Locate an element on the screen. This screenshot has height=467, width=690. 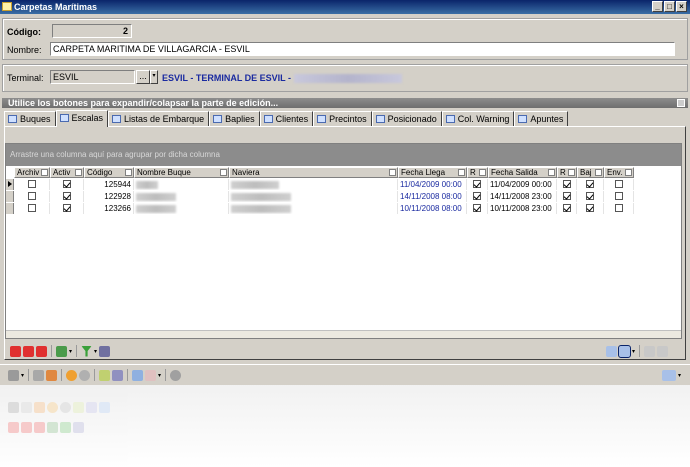
tab-apuntes: Apuntes is located at coordinates (541, 118).